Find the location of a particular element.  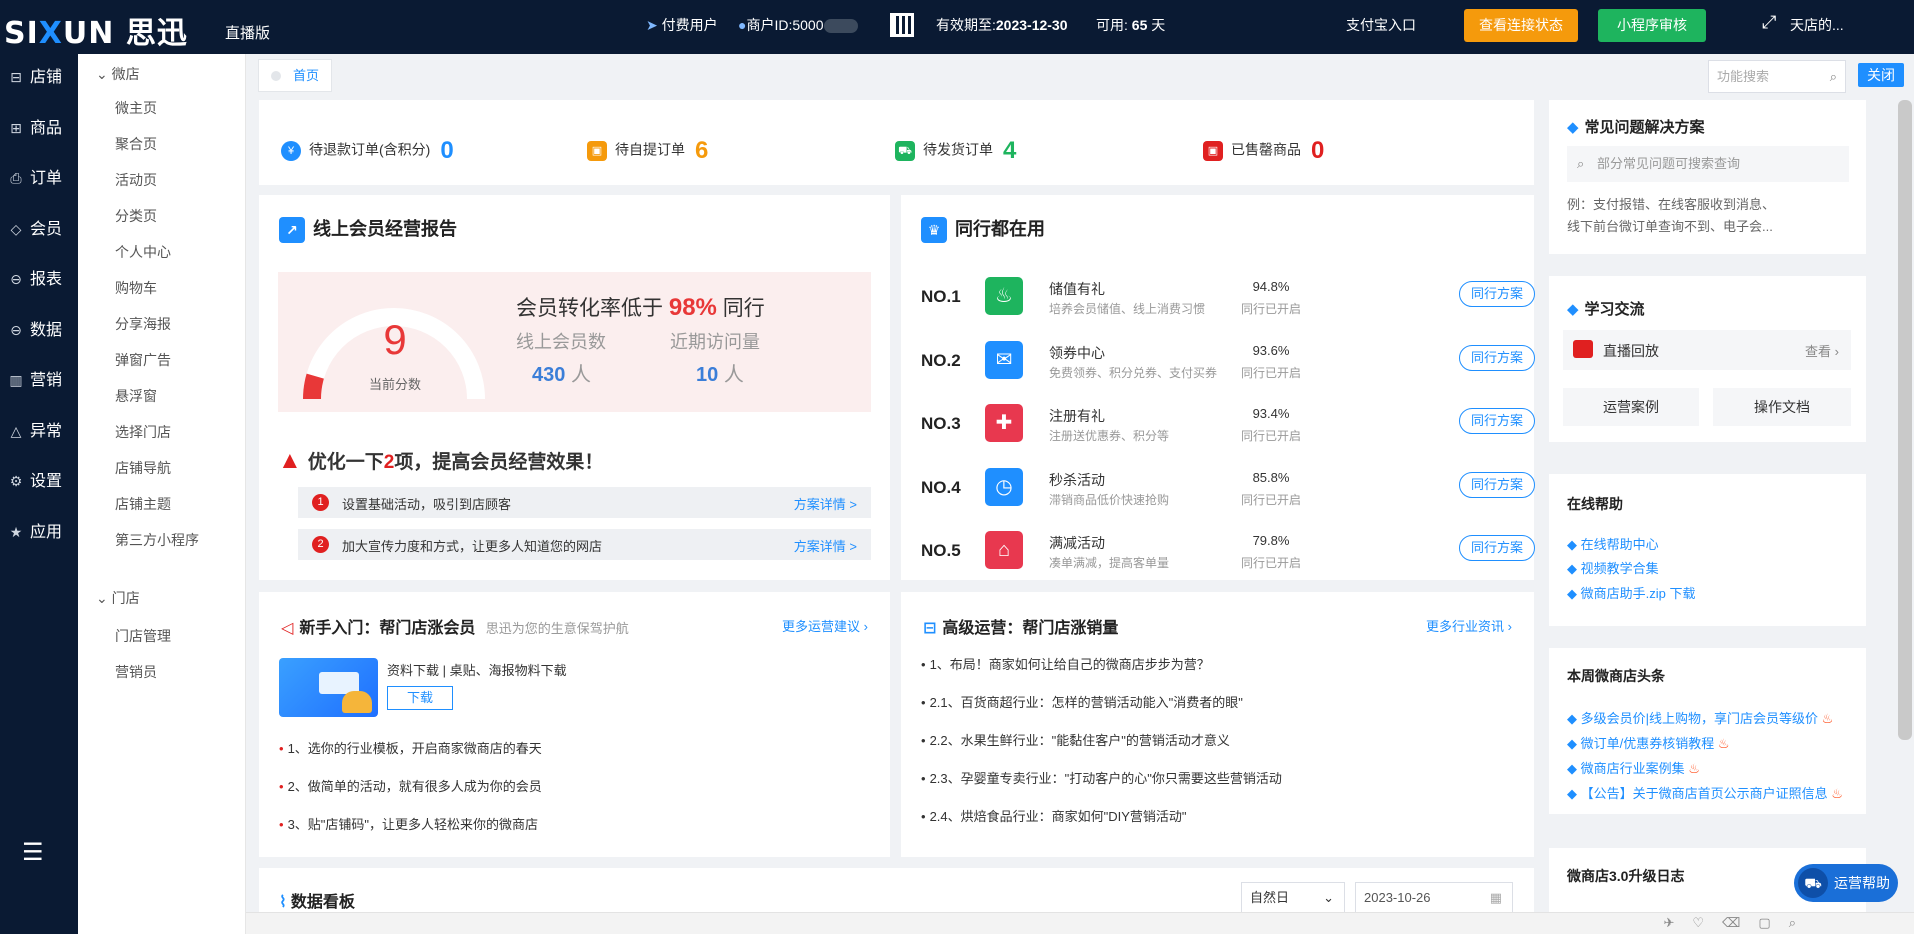

task-2-detail-link: 方案详情 > is located at coordinates (825, 545).